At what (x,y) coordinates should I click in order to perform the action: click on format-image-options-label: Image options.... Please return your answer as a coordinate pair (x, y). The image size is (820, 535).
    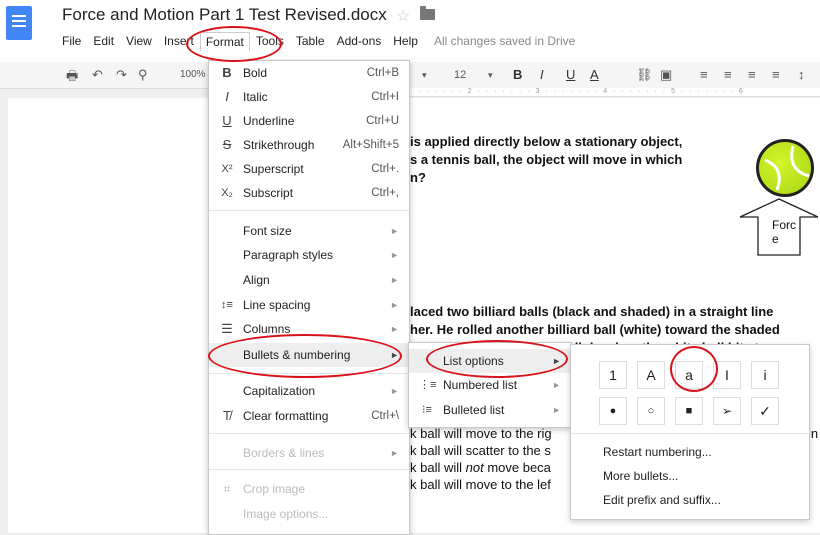
    Looking at the image, I should click on (286, 514).